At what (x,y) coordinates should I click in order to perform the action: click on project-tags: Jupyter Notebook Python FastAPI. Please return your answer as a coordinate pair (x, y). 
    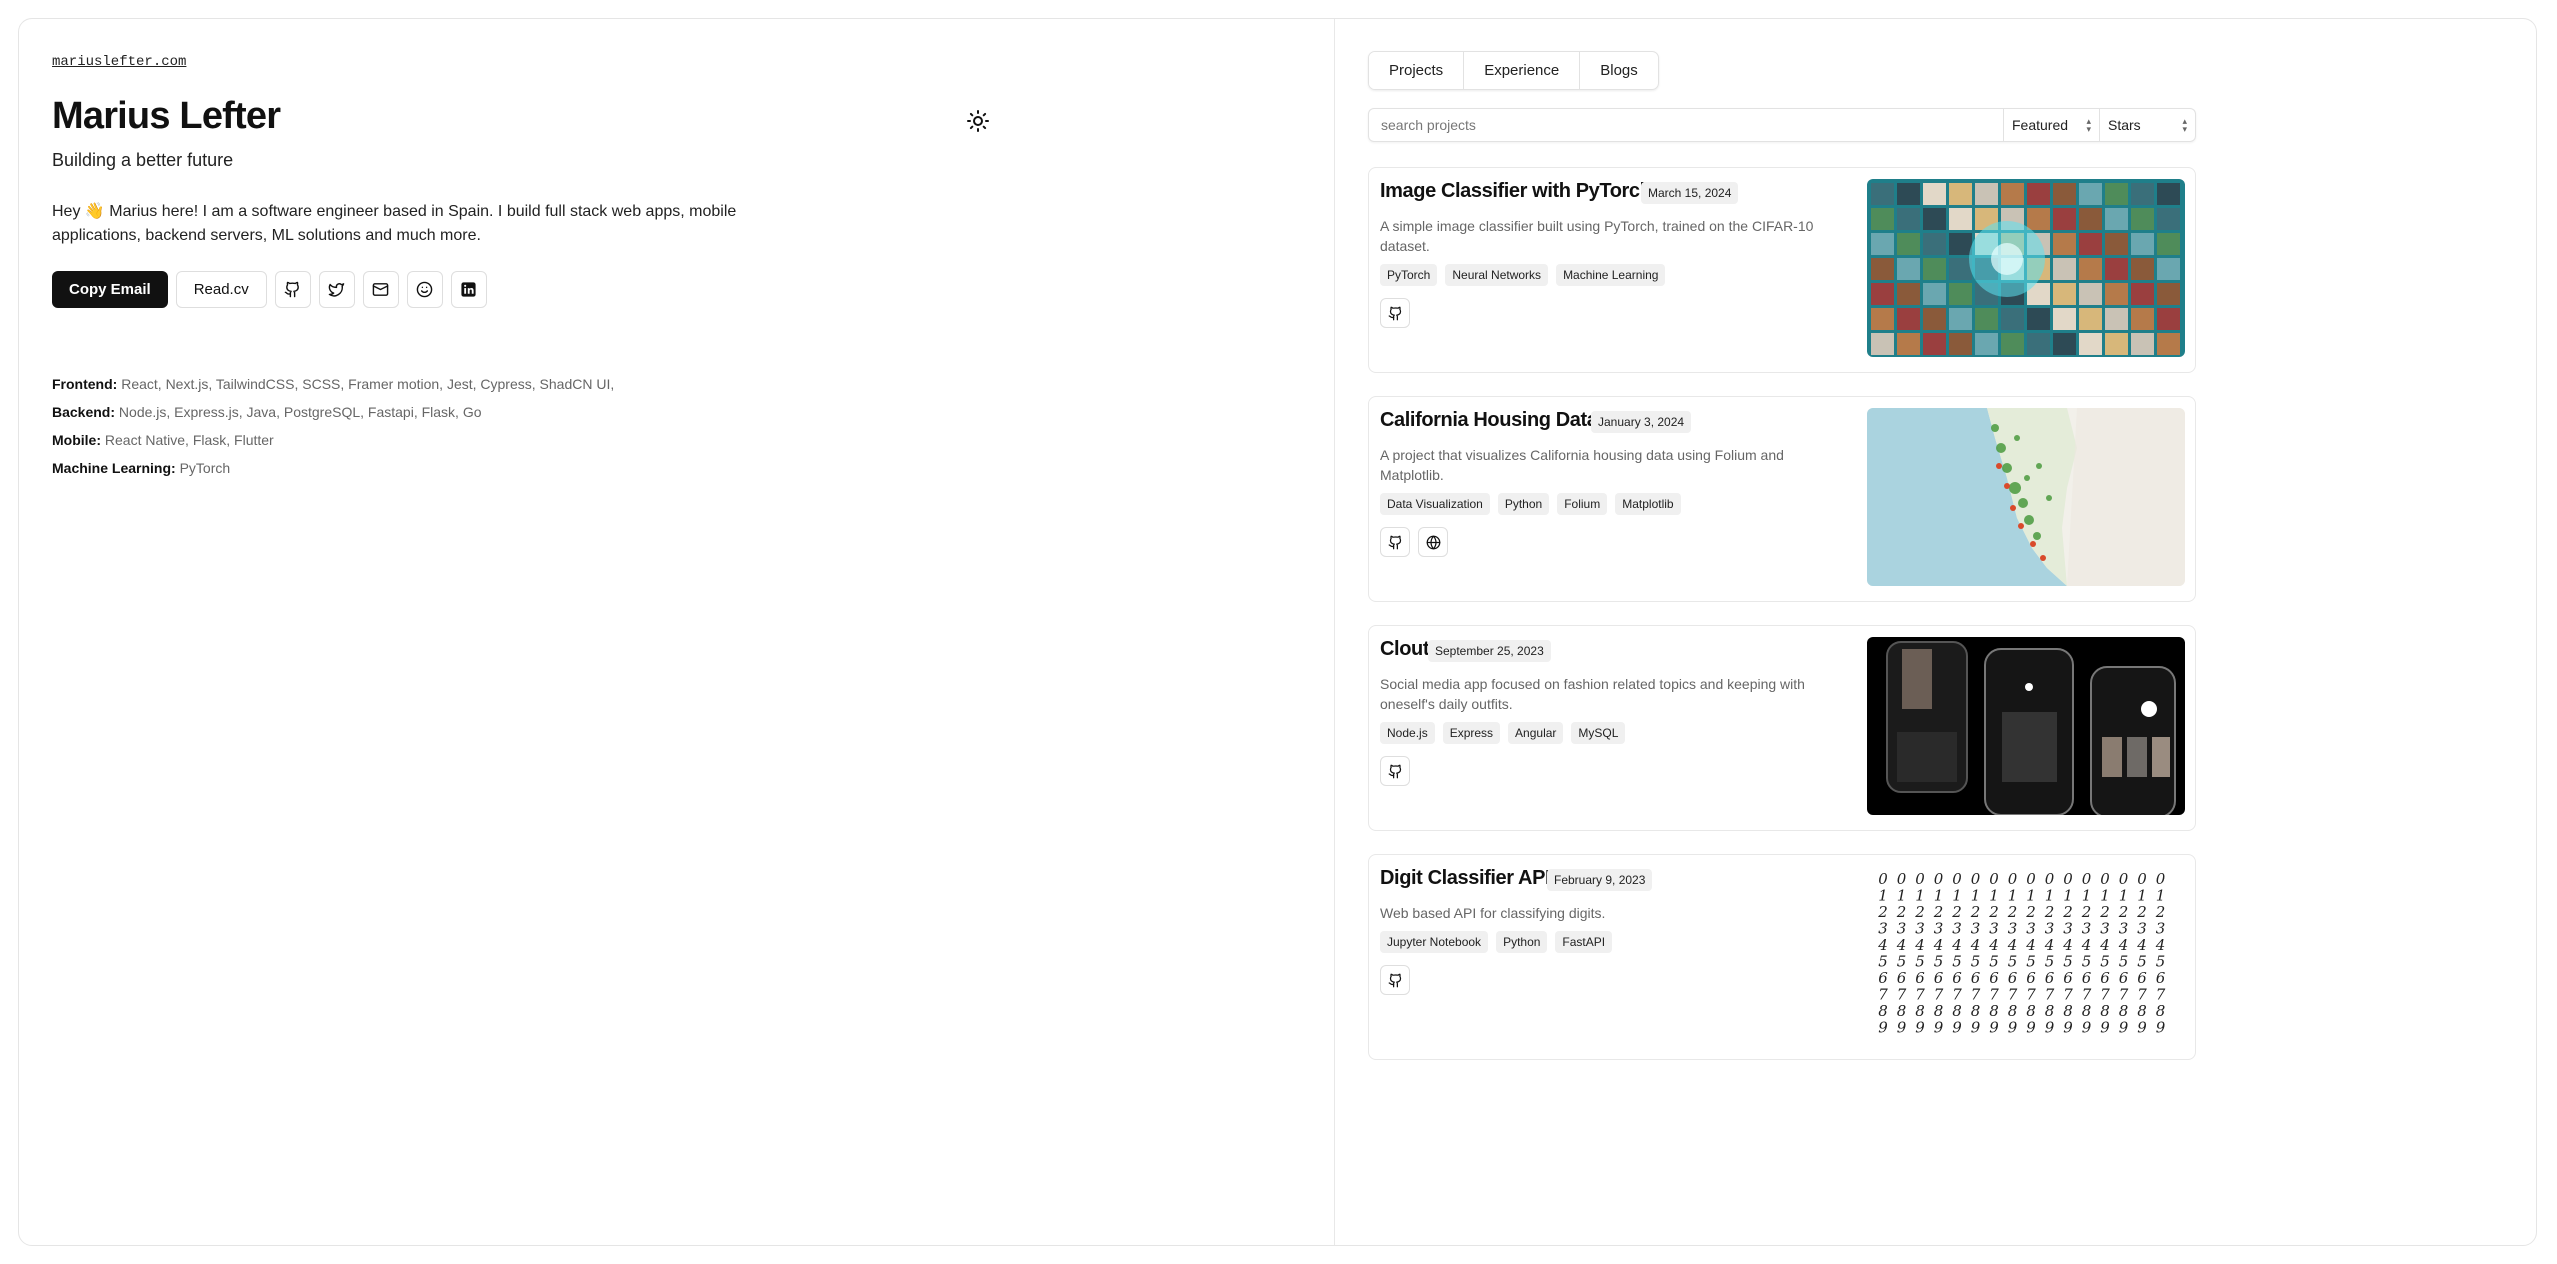
    Looking at the image, I should click on (1496, 942).